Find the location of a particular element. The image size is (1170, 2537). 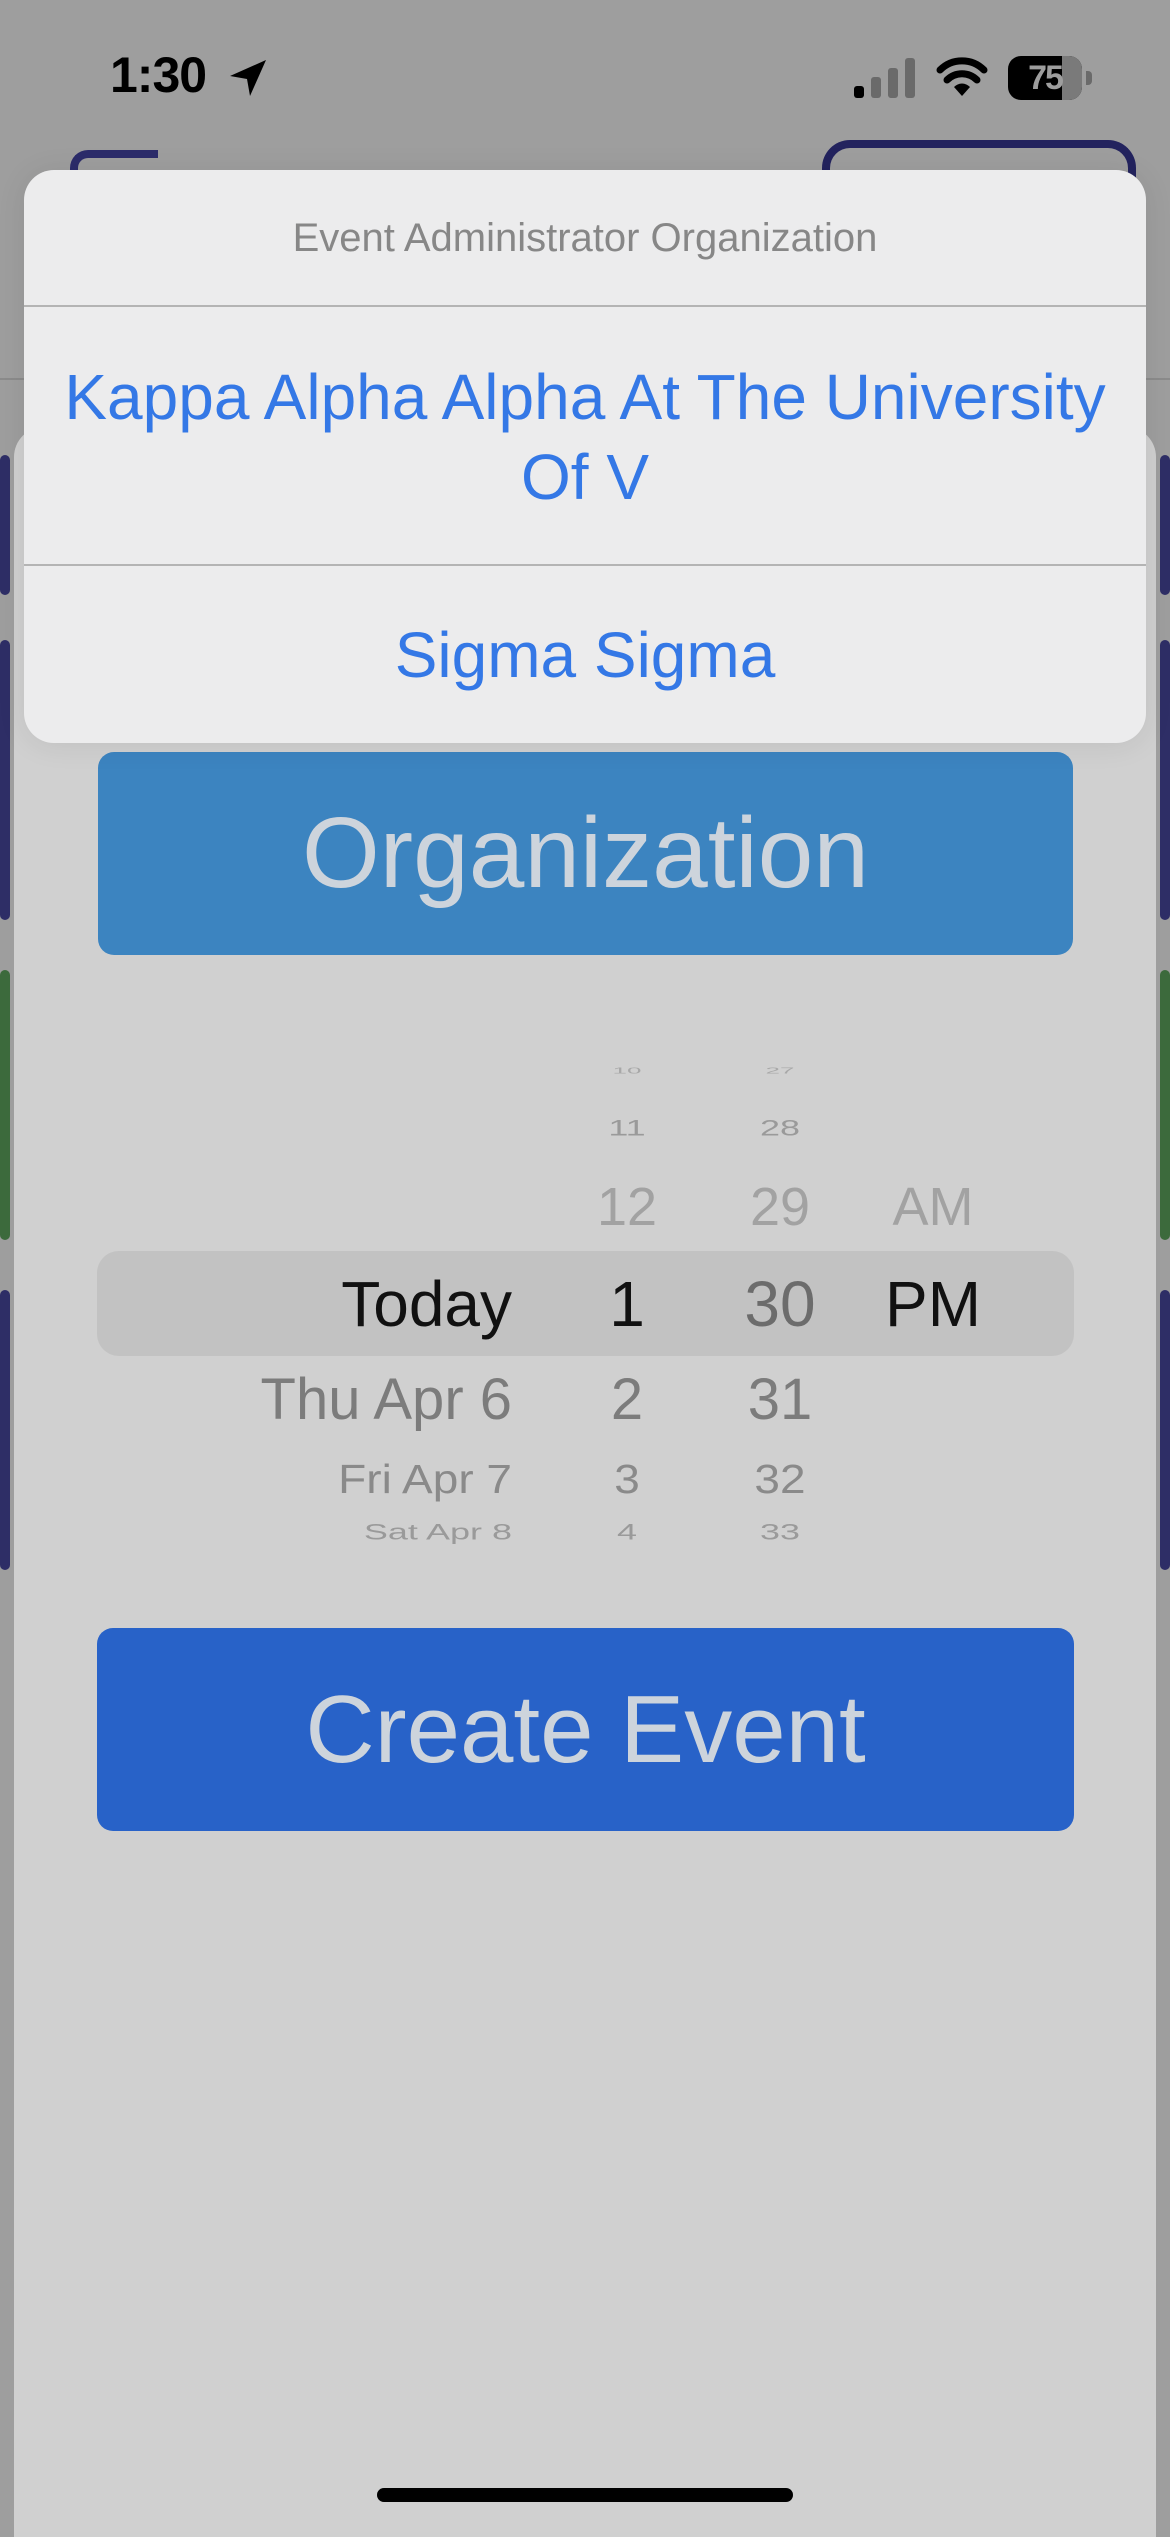

minute-option: 29 is located at coordinates (780, 1207).